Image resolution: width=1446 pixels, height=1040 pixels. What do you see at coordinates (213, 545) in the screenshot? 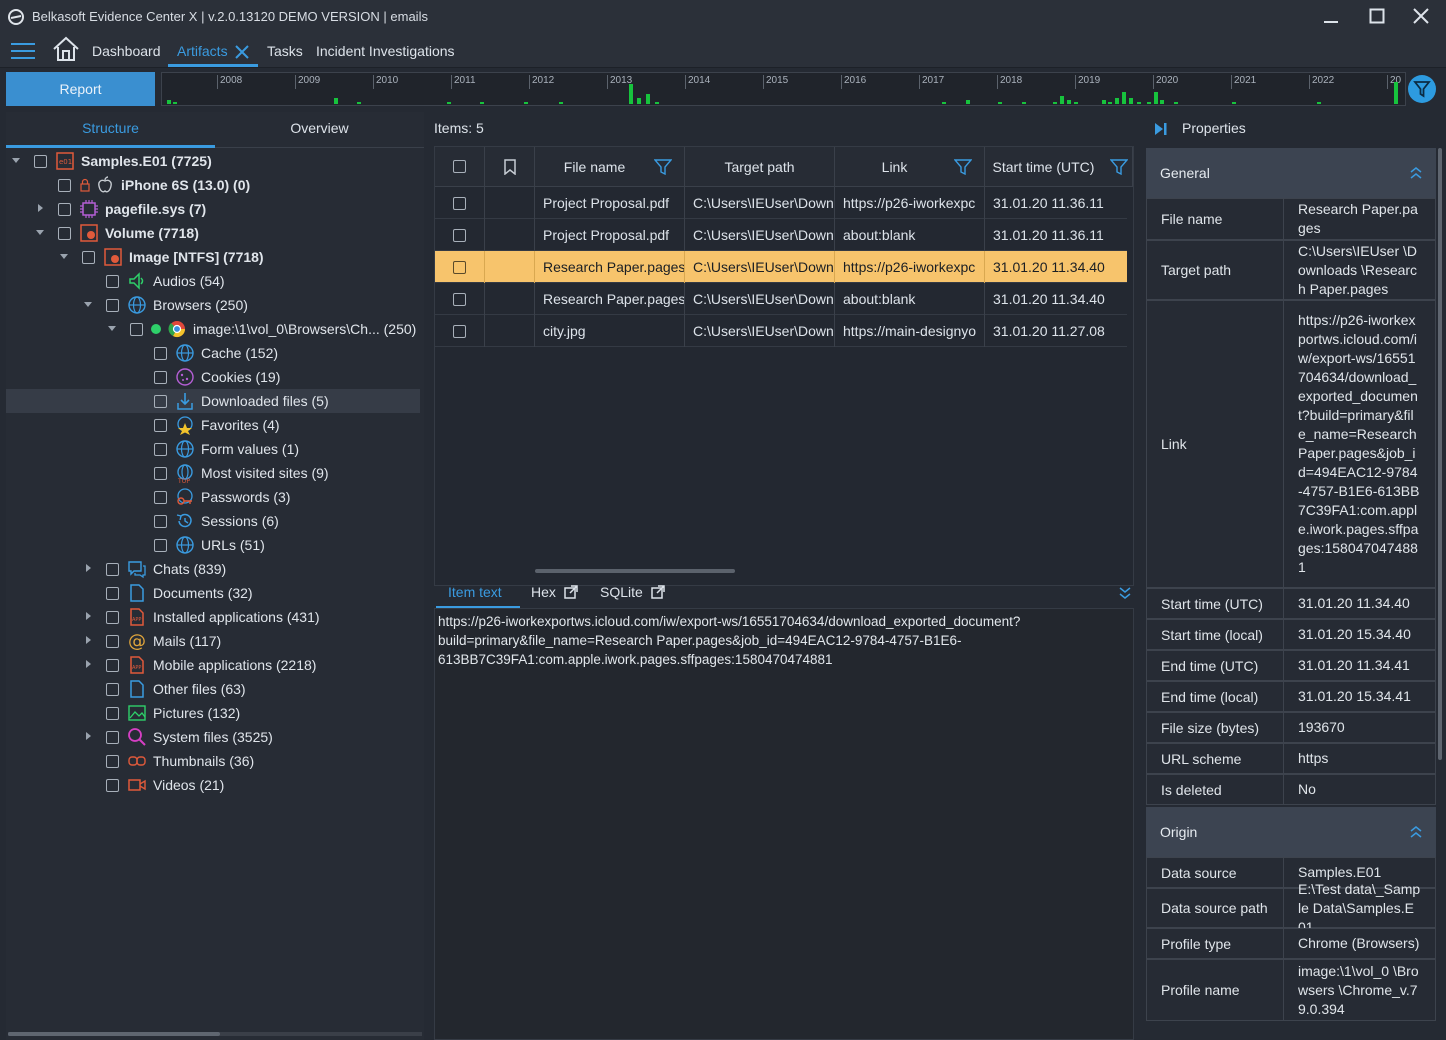
I see `tree-item: URLs (51)` at bounding box center [213, 545].